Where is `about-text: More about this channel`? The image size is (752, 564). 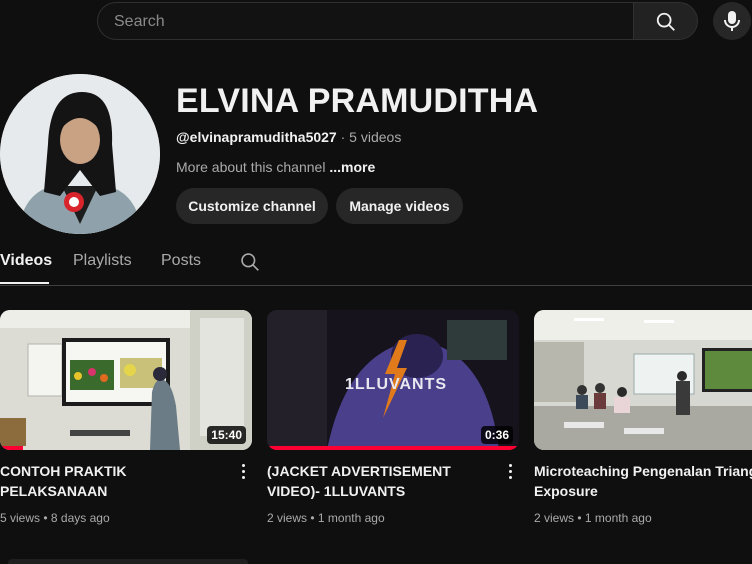
about-text: More about this channel is located at coordinates (251, 167).